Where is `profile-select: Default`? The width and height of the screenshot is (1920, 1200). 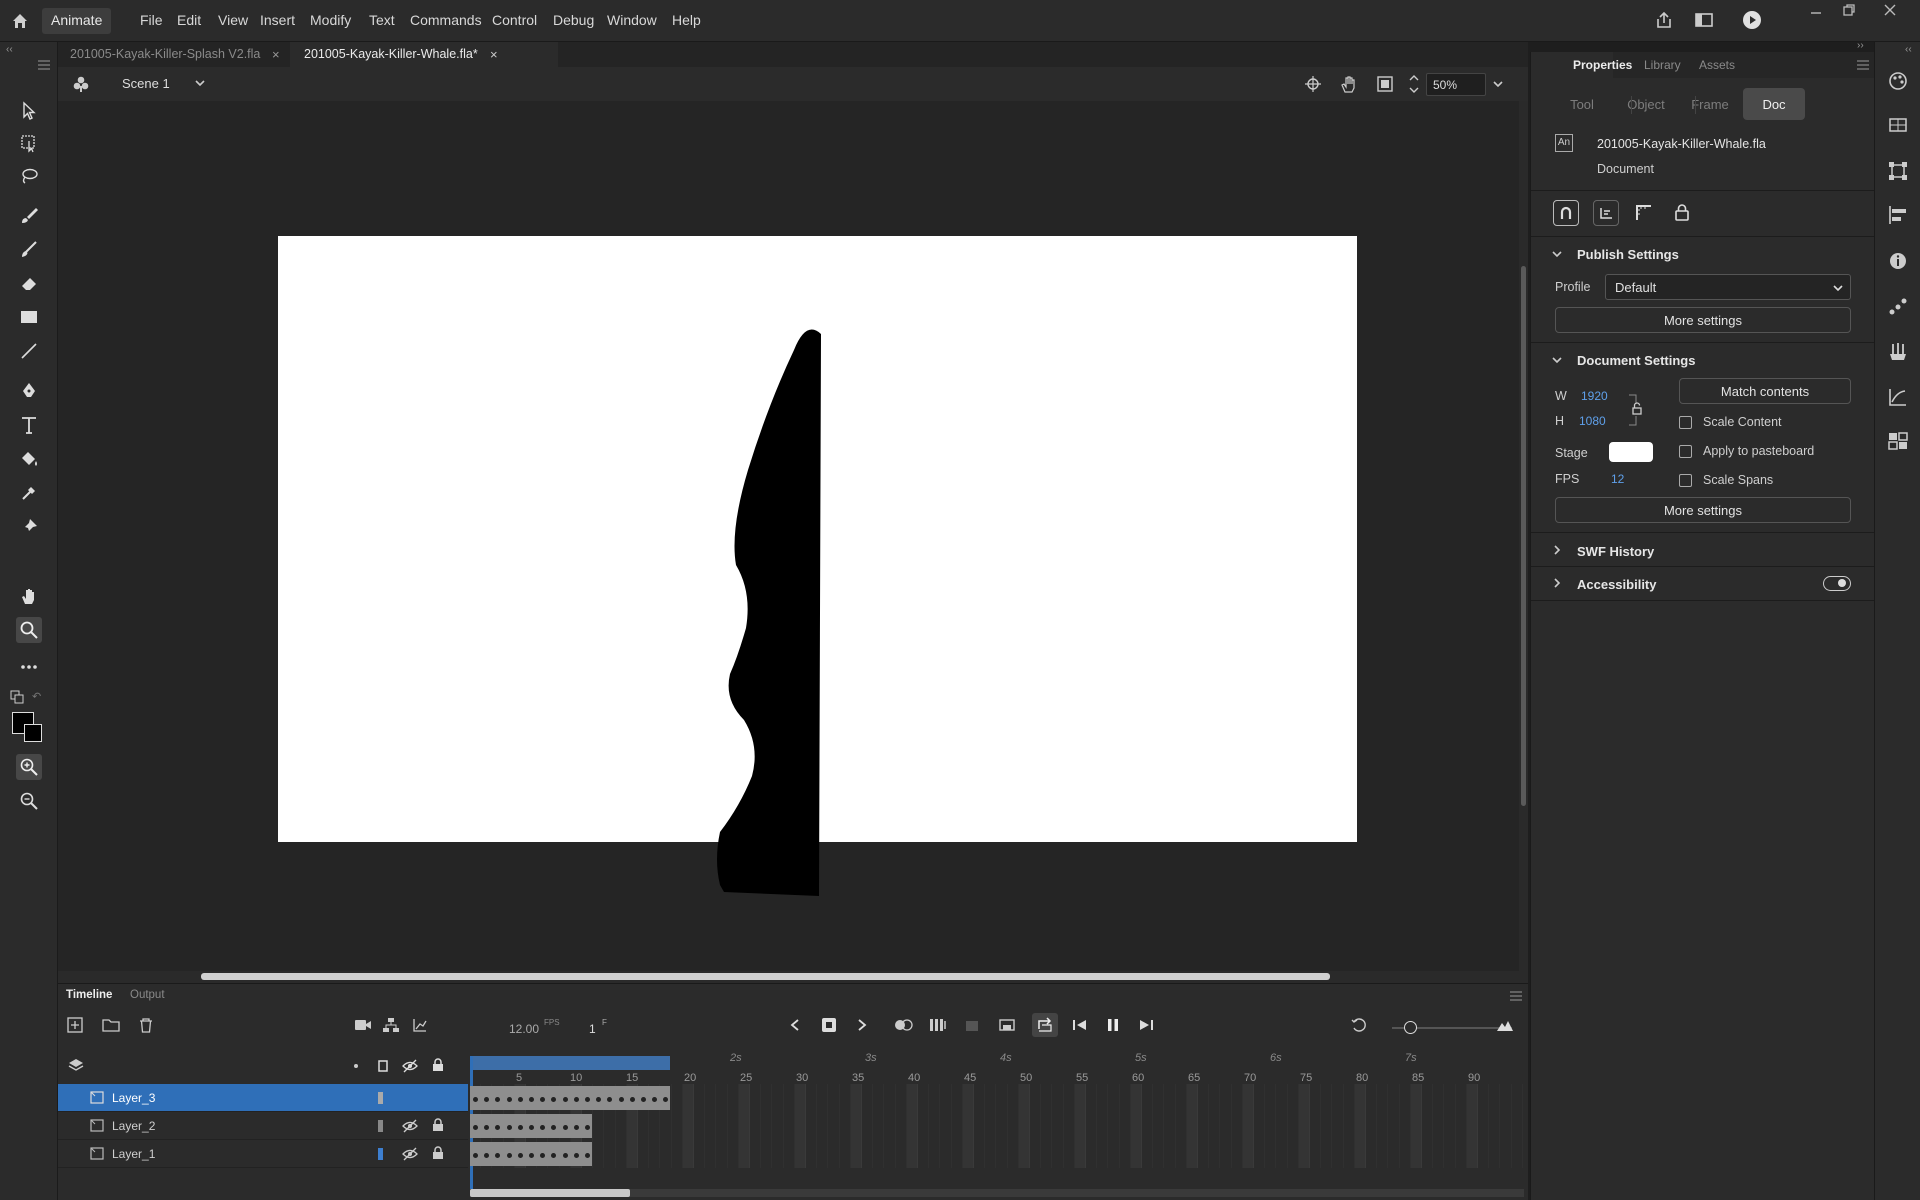
profile-select: Default is located at coordinates (1728, 287).